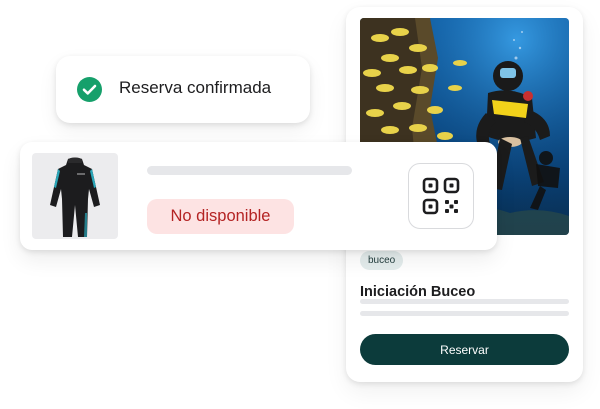 This screenshot has width=600, height=409. Describe the element at coordinates (418, 292) in the screenshot. I see `activity-title: Iniciación Buceo` at that location.